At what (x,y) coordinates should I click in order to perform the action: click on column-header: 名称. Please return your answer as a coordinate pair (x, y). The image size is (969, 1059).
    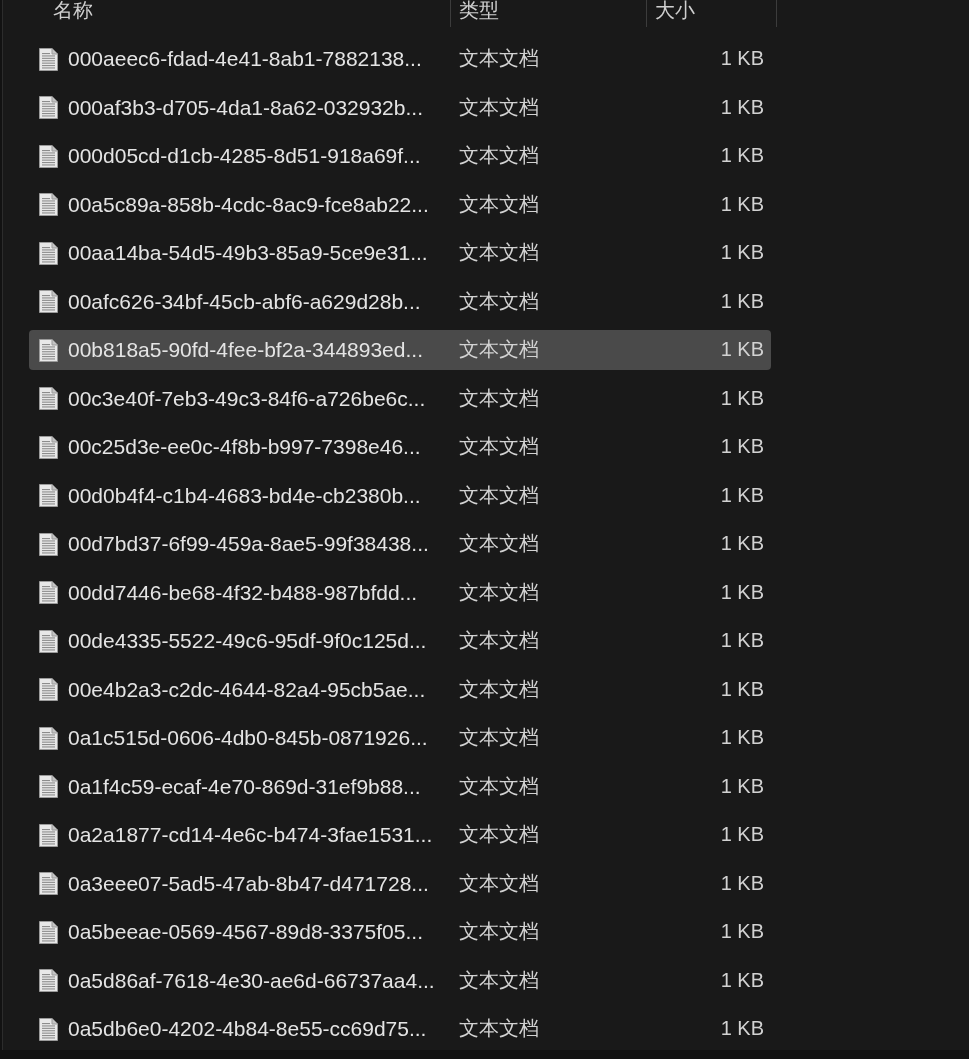
    Looking at the image, I should click on (226, 13).